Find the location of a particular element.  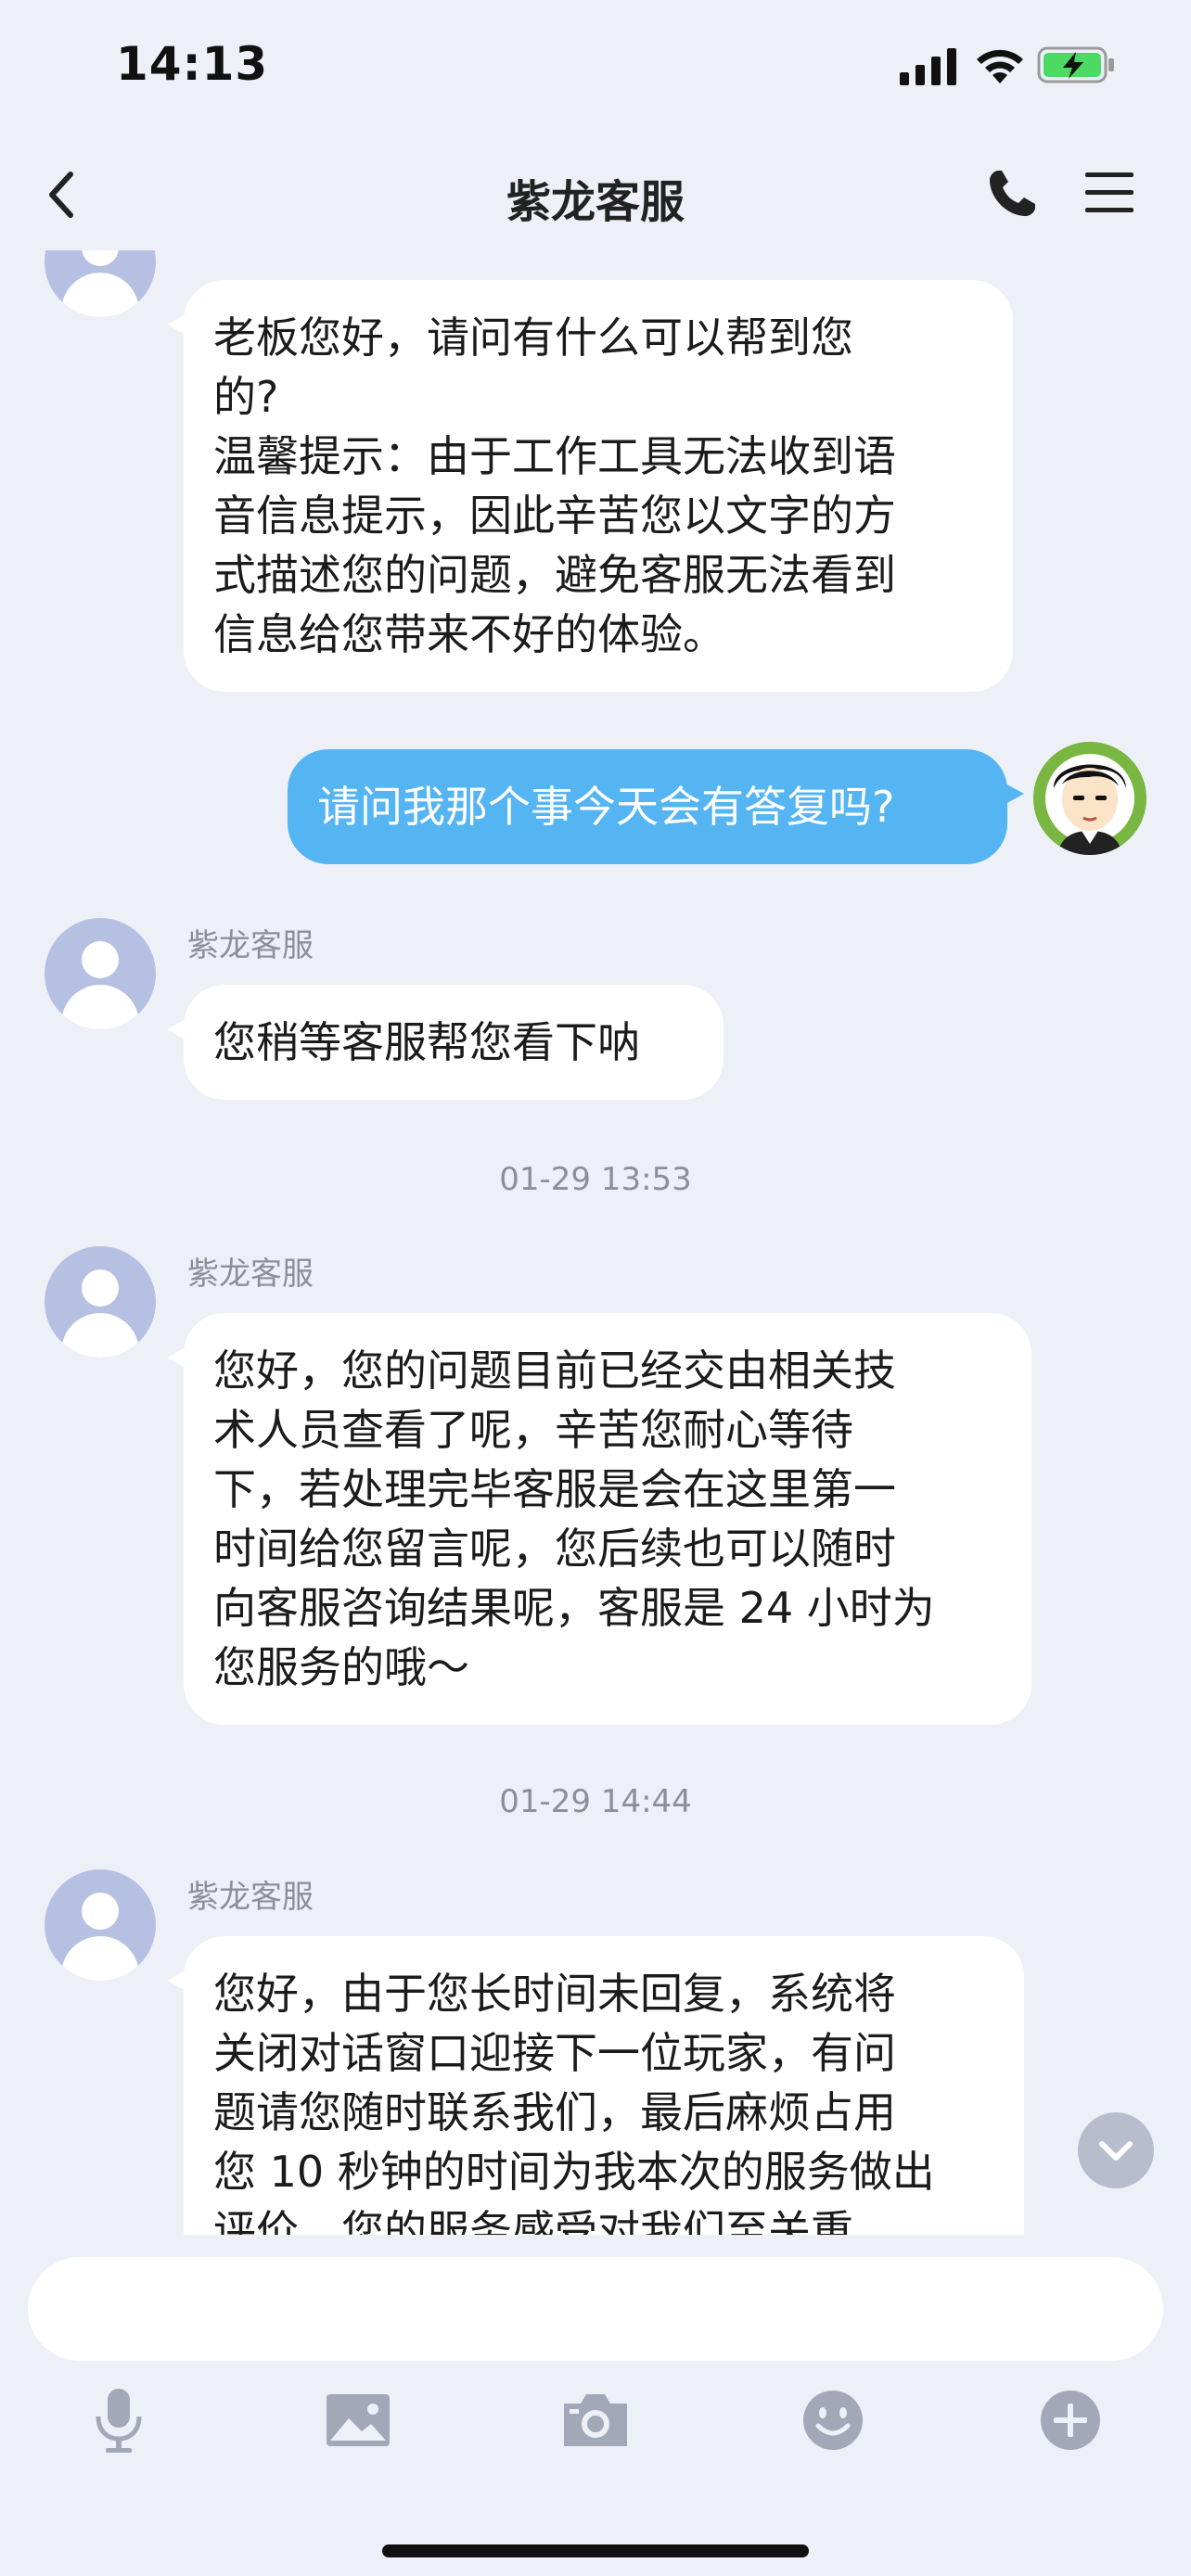

cartoon-face-icon is located at coordinates (1089, 799).